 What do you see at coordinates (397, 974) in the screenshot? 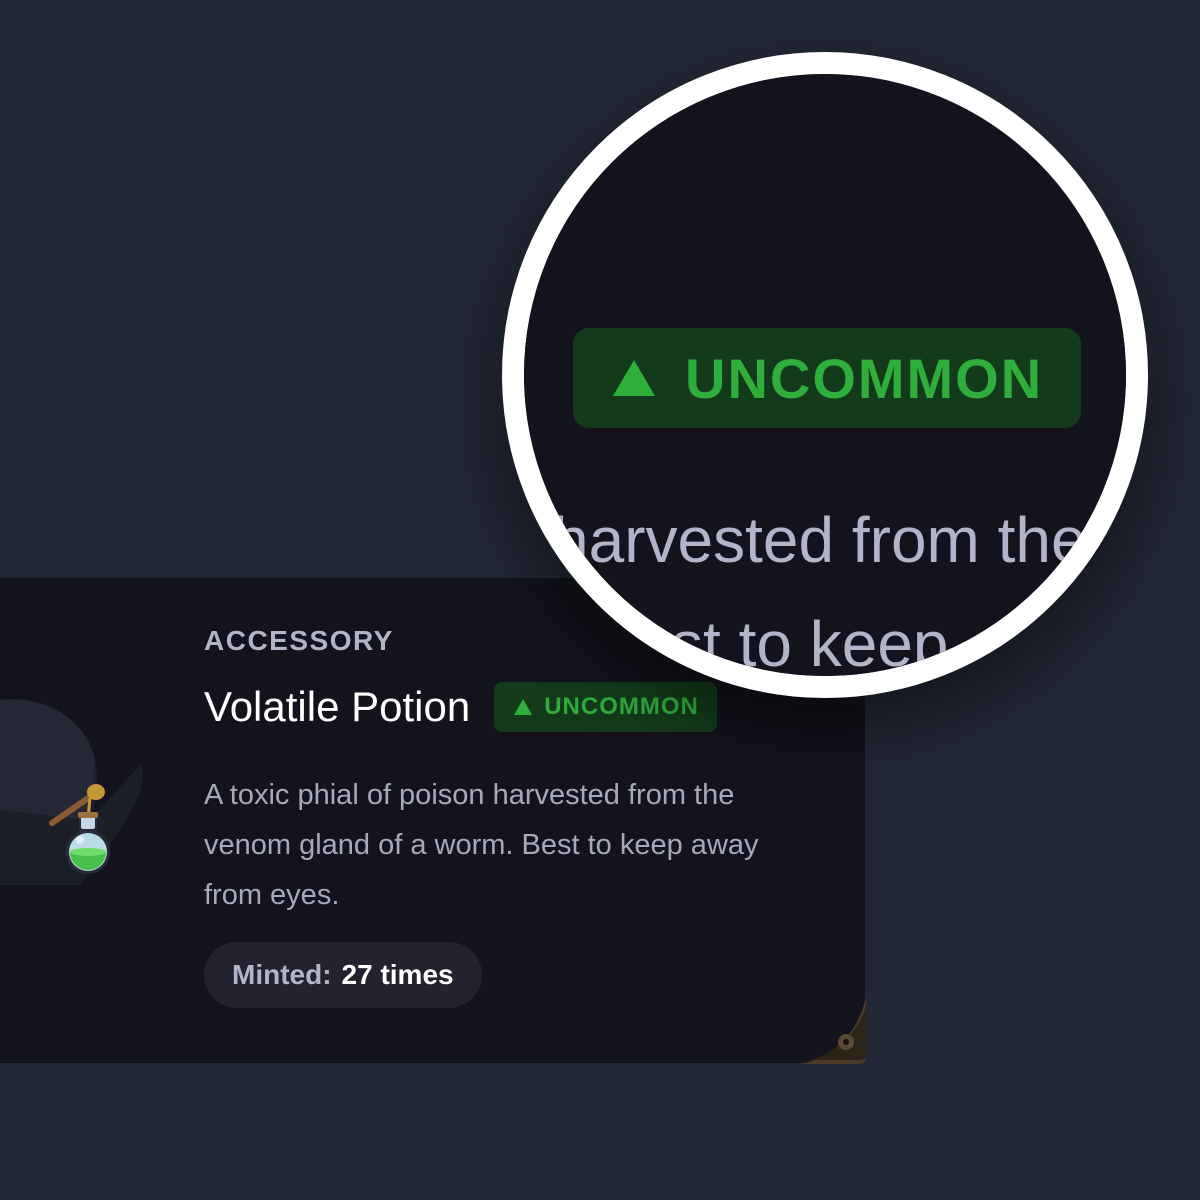
I see `minted-count: 27 times` at bounding box center [397, 974].